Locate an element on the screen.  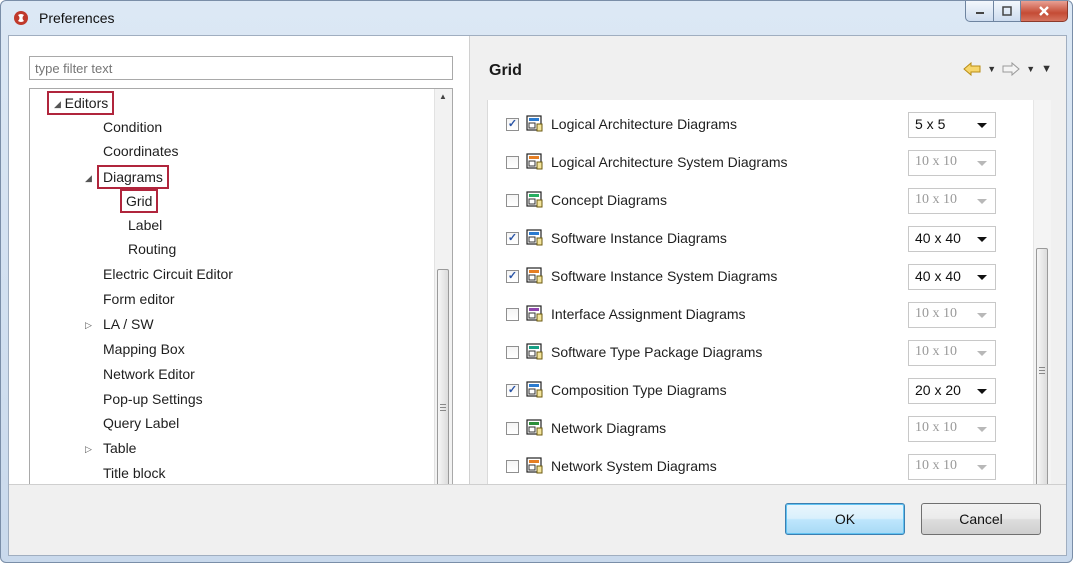
tree-item-label: Pop-up Settings is located at coordinates (153, 399).